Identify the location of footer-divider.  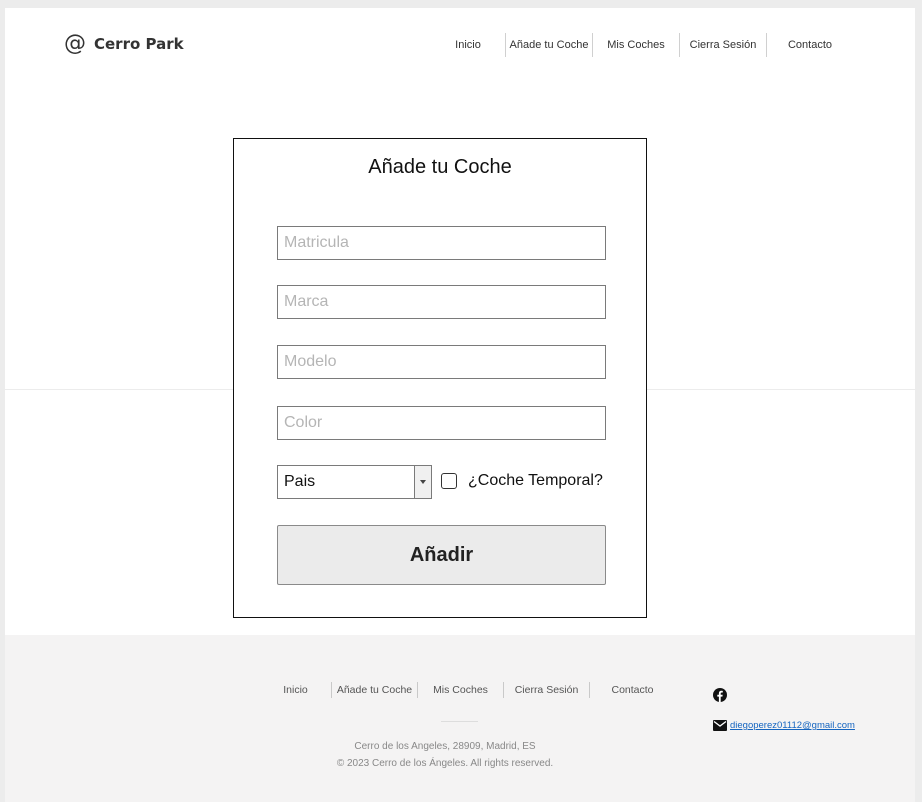
(459, 721).